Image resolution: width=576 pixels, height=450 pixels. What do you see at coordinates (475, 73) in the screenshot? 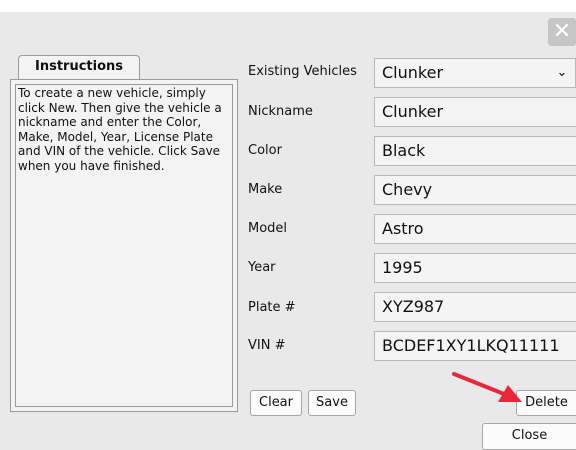
I see `existing-vehicles-select: Clunker ⌄` at bounding box center [475, 73].